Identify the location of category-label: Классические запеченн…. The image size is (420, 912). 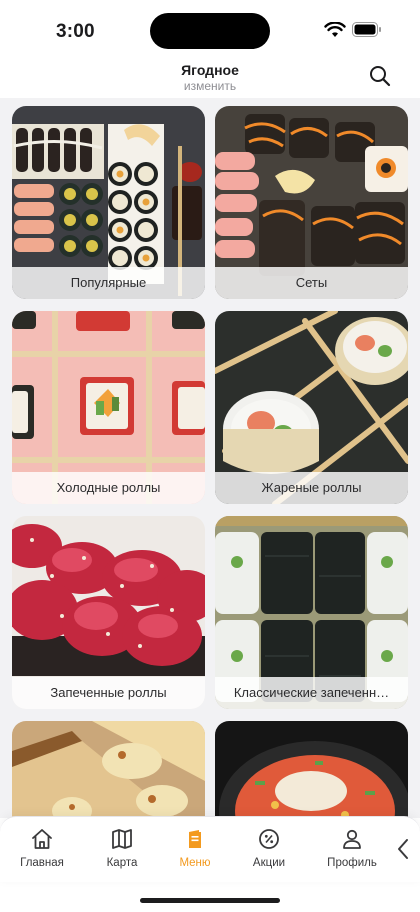
(311, 693).